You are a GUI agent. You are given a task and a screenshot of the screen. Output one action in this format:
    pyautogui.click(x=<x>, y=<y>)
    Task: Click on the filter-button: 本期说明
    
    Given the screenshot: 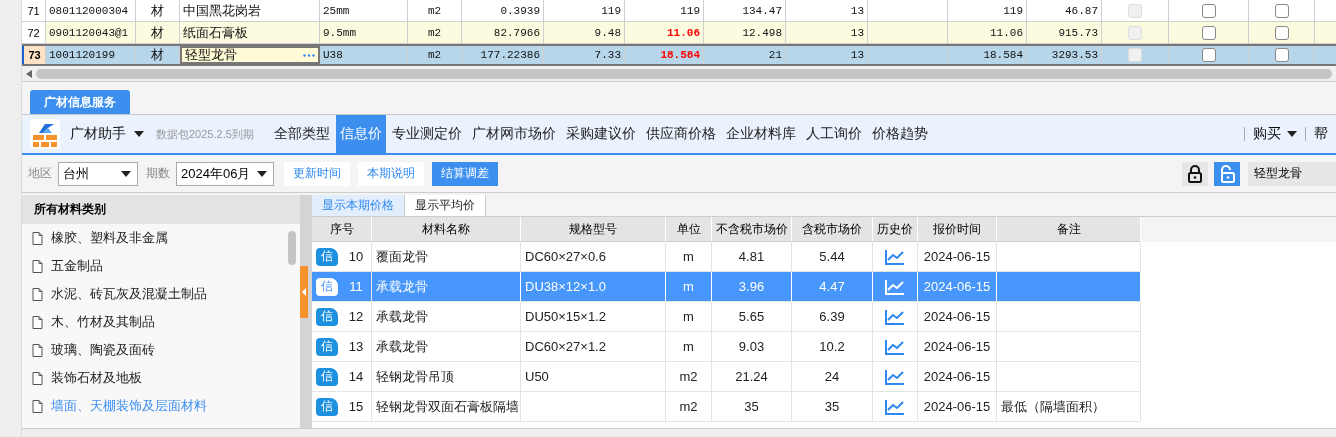 What is the action you would take?
    pyautogui.click(x=391, y=173)
    